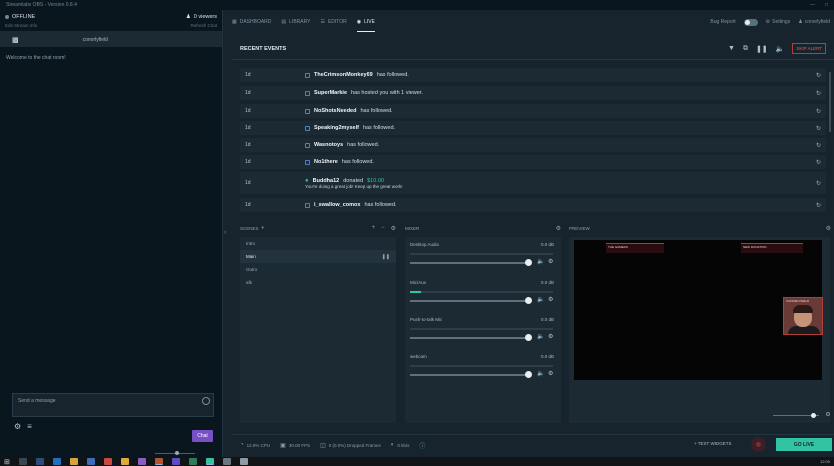 This screenshot has width=834, height=466. I want to click on app-icon-gray, so click(226, 461).